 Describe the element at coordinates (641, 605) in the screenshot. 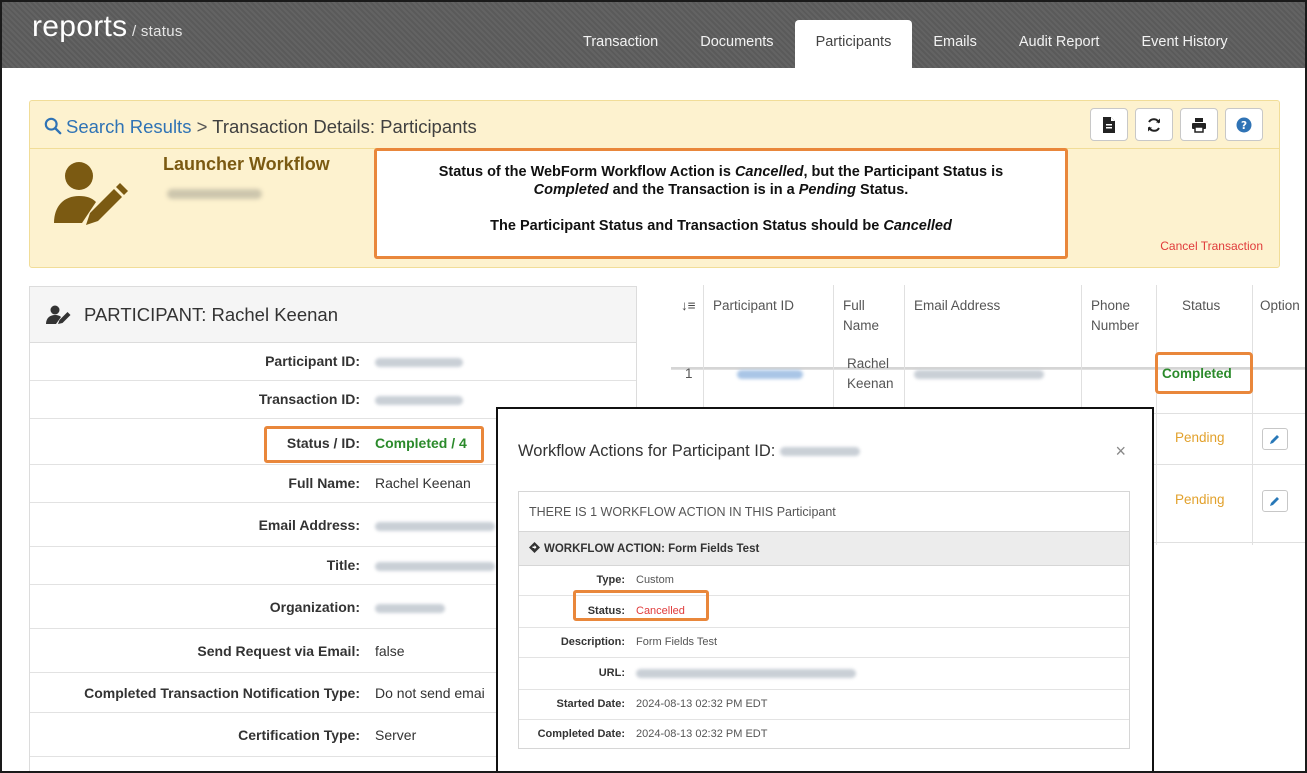

I see `cancelled-highlight-box` at that location.